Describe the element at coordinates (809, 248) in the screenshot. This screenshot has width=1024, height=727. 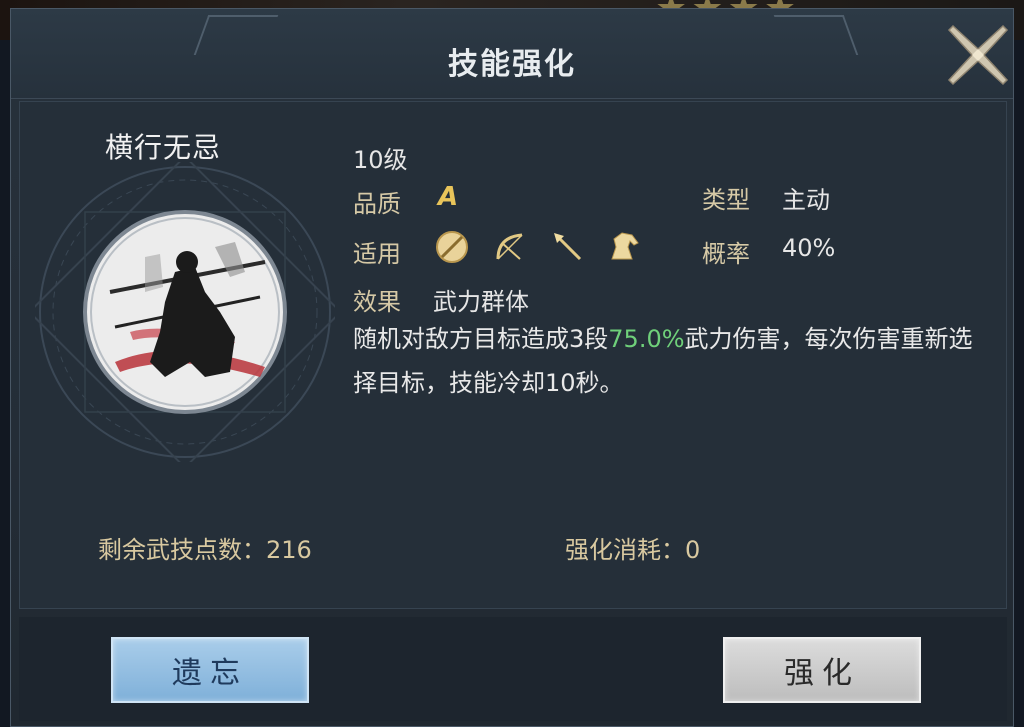
I see `rate-value: 40%` at that location.